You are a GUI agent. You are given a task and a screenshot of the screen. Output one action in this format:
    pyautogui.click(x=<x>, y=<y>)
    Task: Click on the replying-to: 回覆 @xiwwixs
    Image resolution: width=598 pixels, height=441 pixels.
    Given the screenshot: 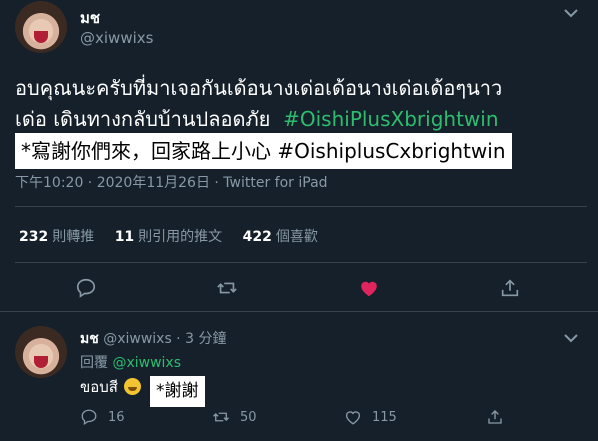 What is the action you would take?
    pyautogui.click(x=130, y=362)
    